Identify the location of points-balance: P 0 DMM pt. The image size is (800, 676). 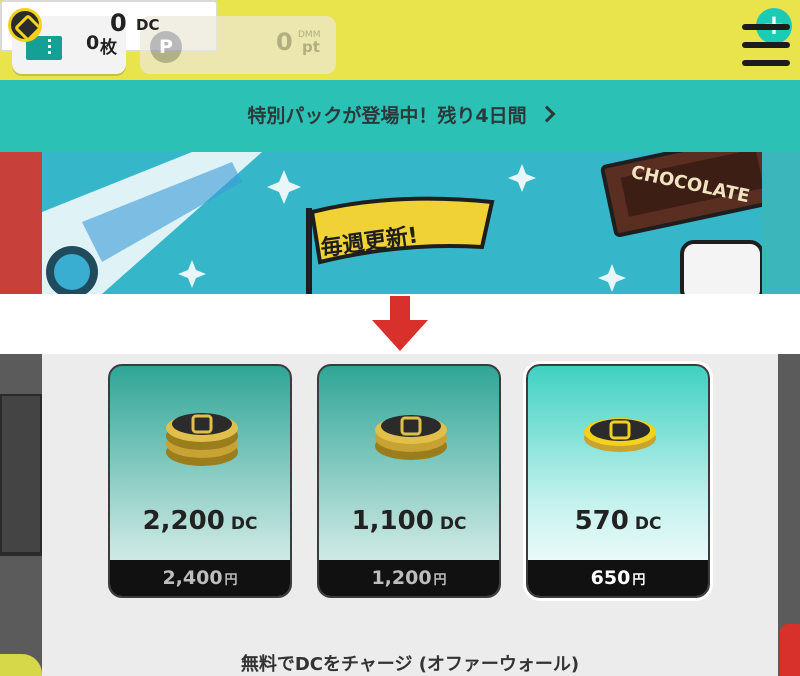
(238, 45).